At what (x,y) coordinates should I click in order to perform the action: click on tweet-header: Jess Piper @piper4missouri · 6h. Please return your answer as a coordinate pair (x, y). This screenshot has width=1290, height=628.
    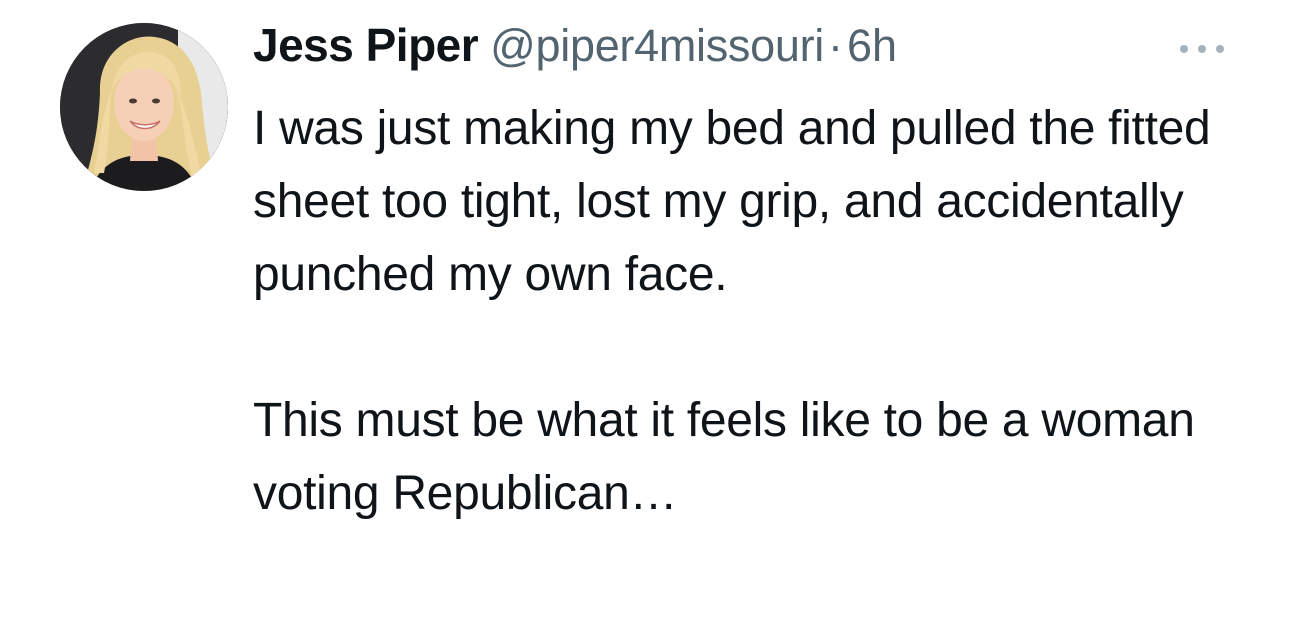
    Looking at the image, I should click on (575, 49).